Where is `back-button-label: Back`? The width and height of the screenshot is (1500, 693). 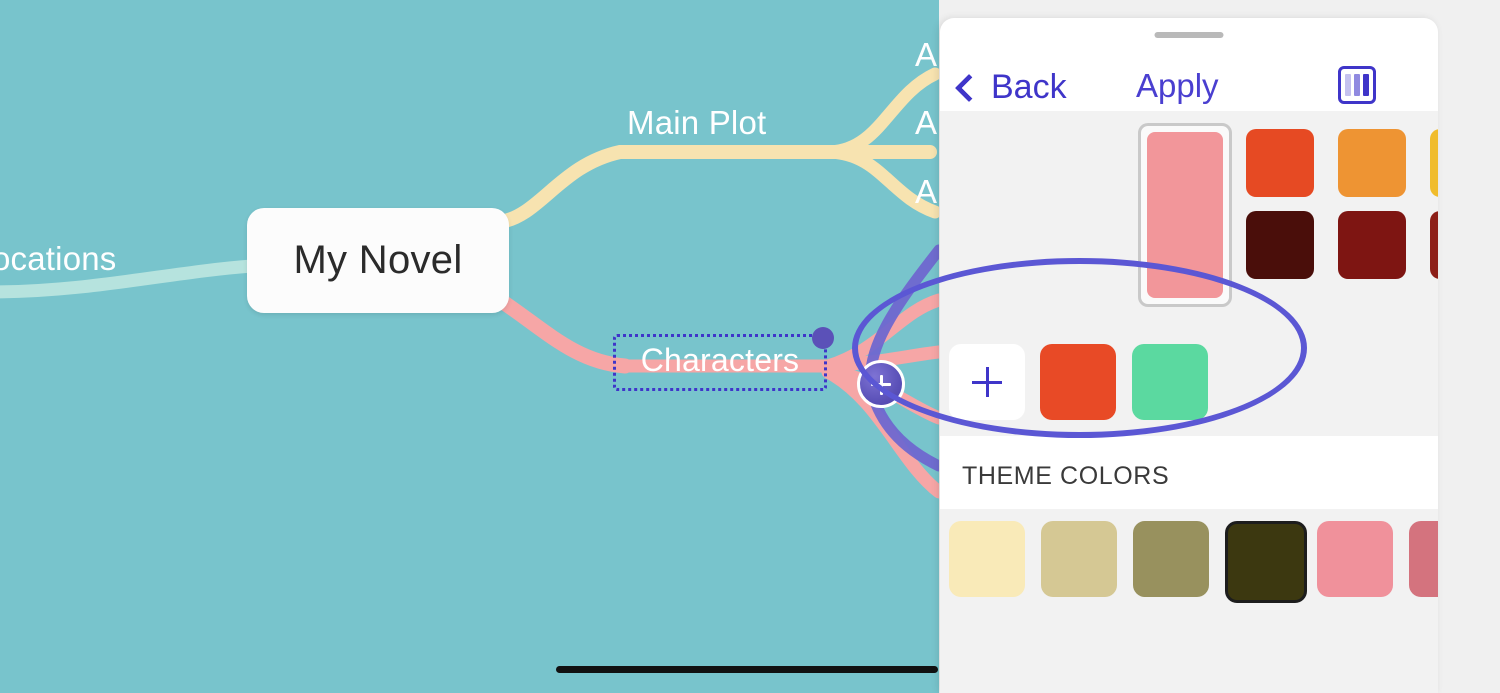 back-button-label: Back is located at coordinates (1029, 87).